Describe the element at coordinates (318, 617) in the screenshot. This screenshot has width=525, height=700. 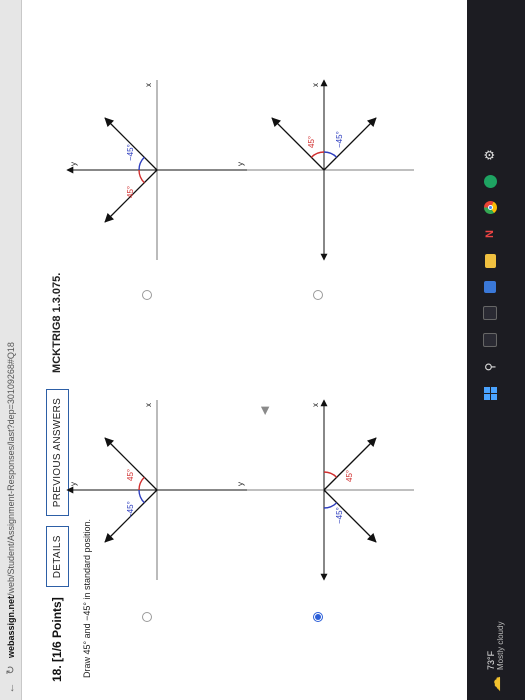
I see `option-1-radio` at that location.